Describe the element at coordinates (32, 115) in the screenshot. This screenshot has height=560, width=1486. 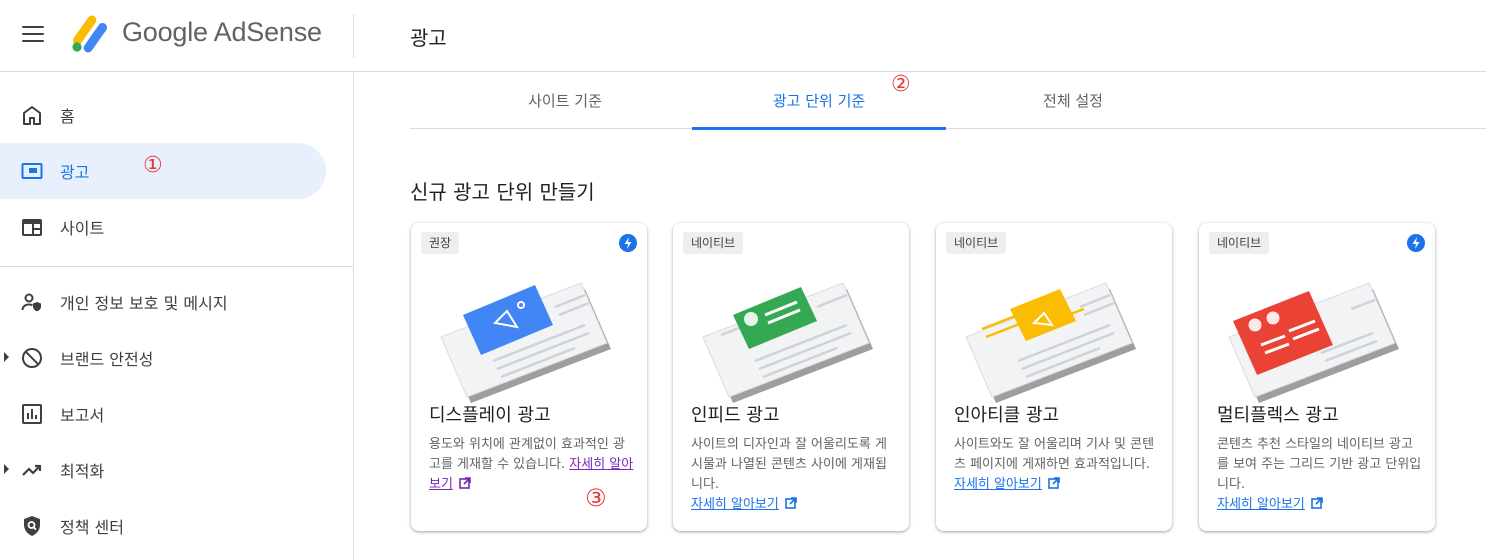
I see `home-icon` at that location.